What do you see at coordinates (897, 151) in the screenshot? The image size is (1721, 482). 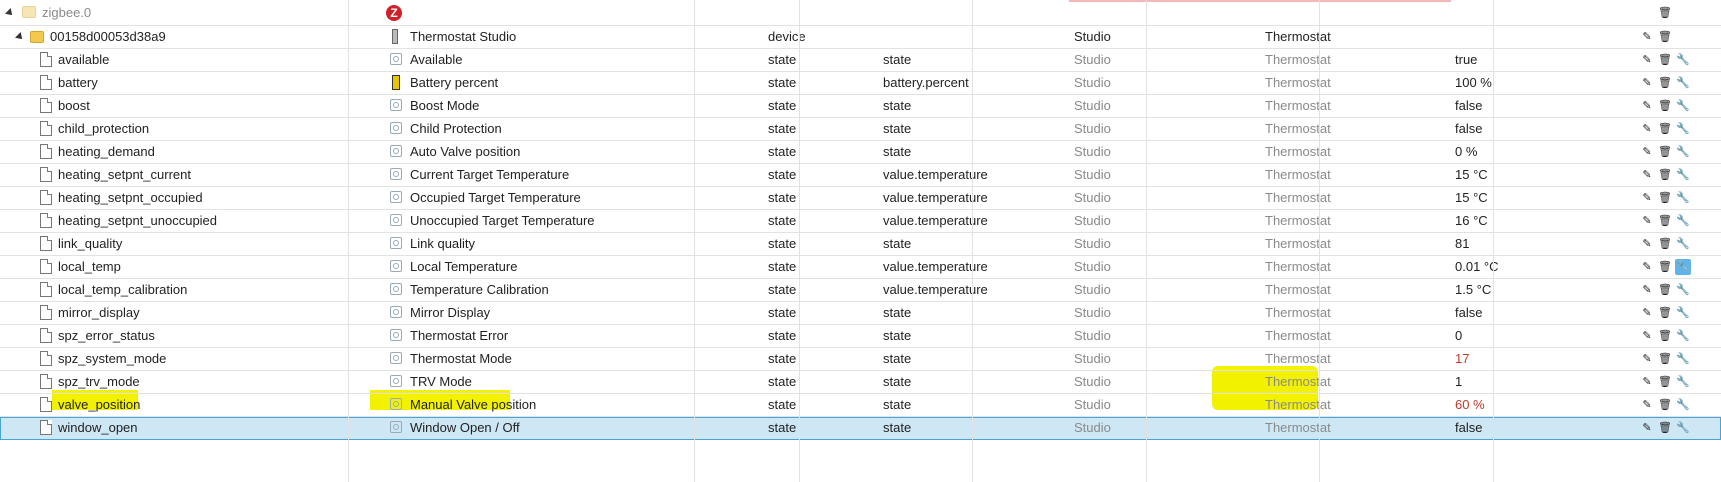 I see `state-role: state` at bounding box center [897, 151].